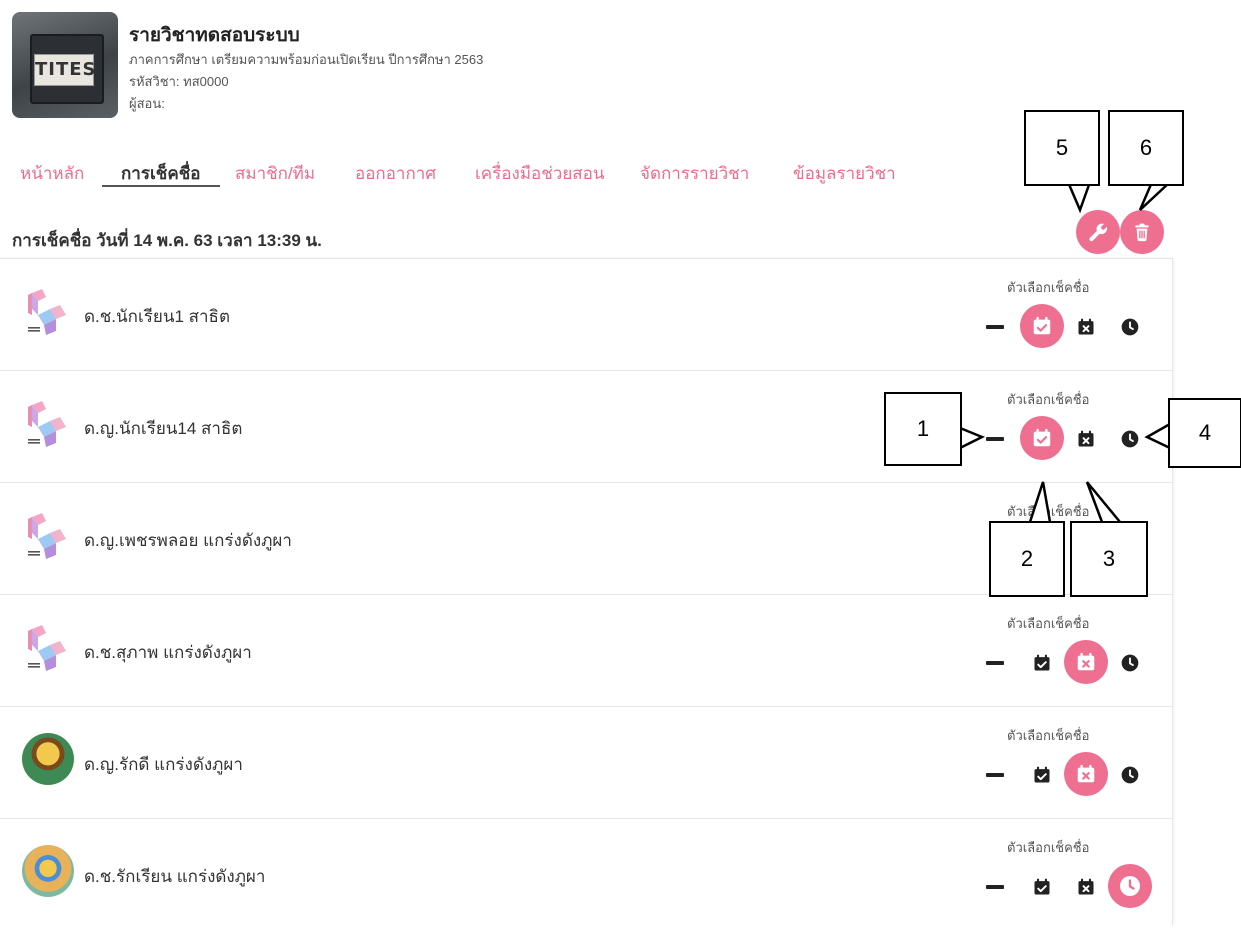  I want to click on student-row: ด.ช.นักเรียน1 สาธิต ตัวเลือกเช็คชื่อ, so click(586, 315).